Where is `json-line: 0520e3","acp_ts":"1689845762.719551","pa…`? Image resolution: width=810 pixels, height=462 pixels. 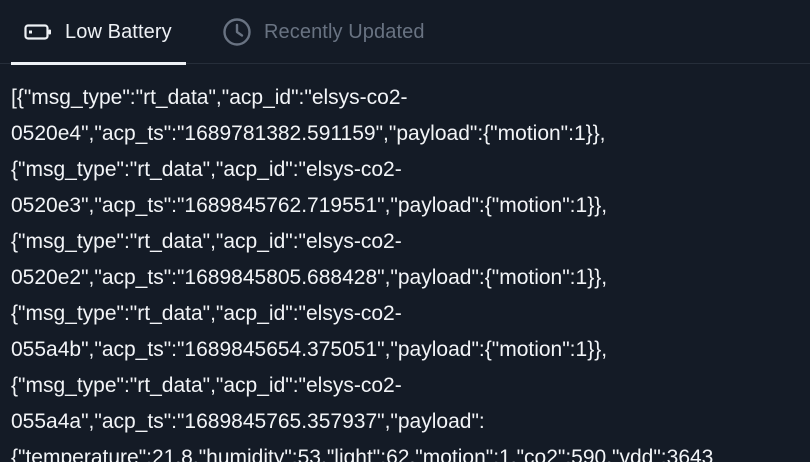
json-line: 0520e3","acp_ts":"1689845762.719551","pa… is located at coordinates (309, 205).